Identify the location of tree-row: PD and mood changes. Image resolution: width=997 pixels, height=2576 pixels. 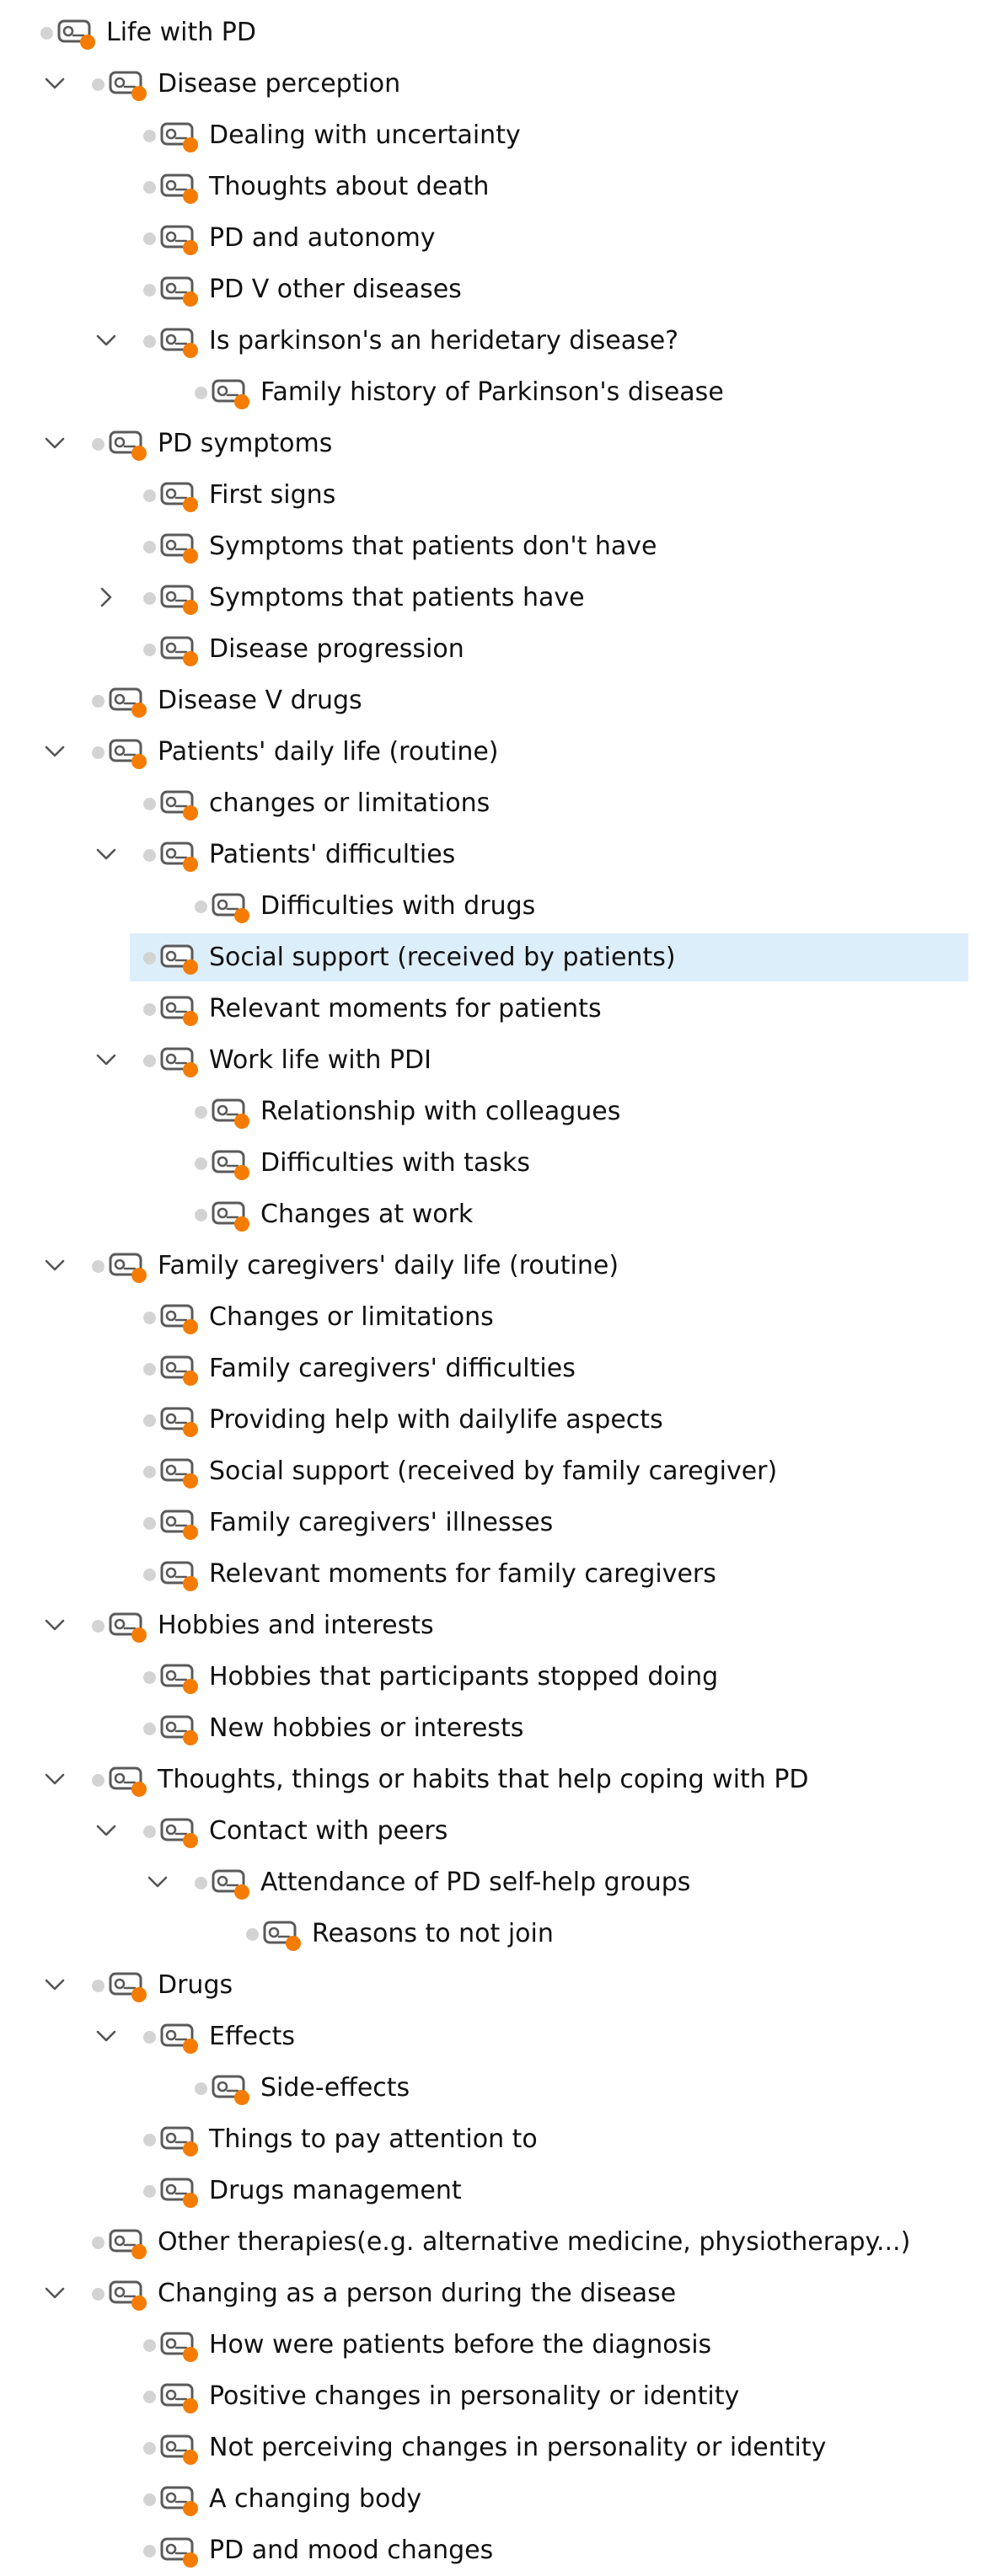
(498, 2550).